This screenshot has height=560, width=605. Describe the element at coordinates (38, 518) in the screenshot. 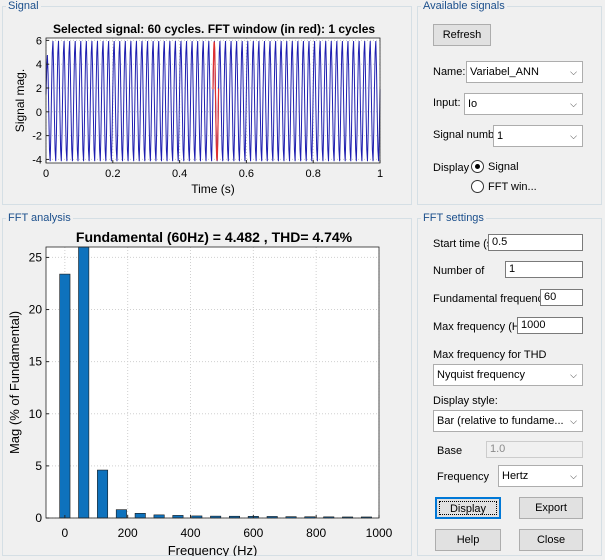

I see `fft-y-tick-label: 0` at that location.